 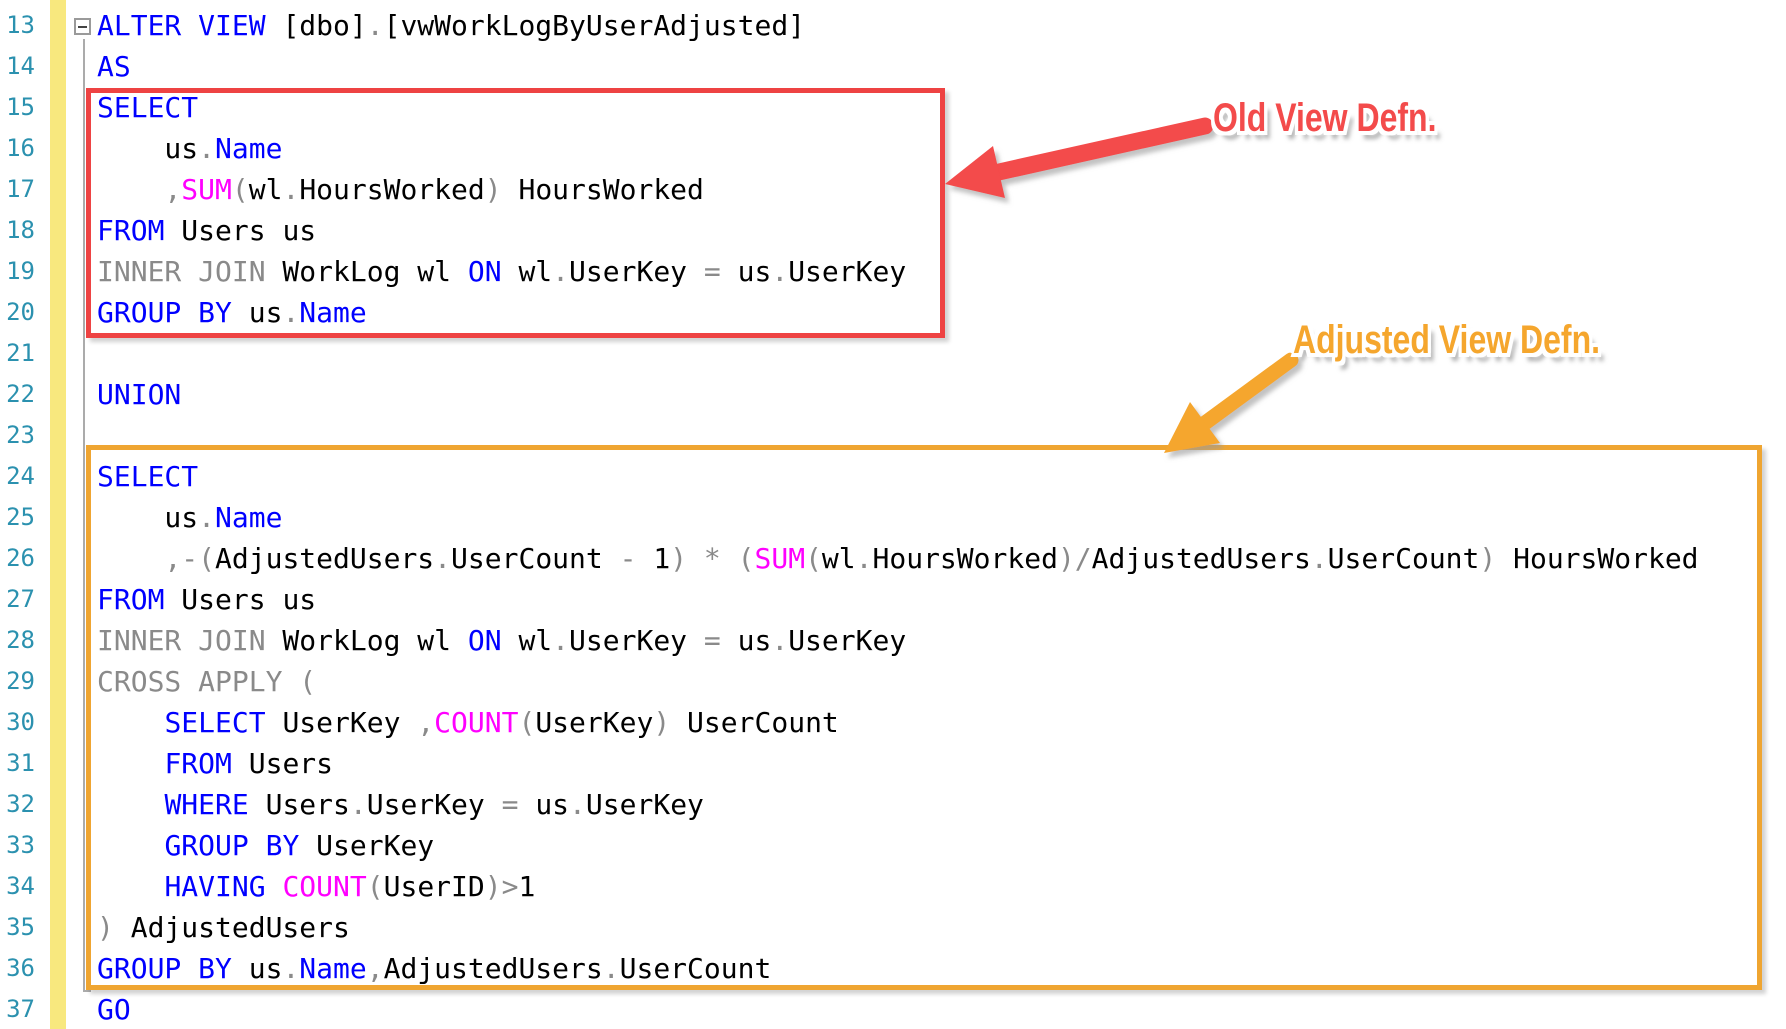 What do you see at coordinates (17, 312) in the screenshot?
I see `line-number: 20` at bounding box center [17, 312].